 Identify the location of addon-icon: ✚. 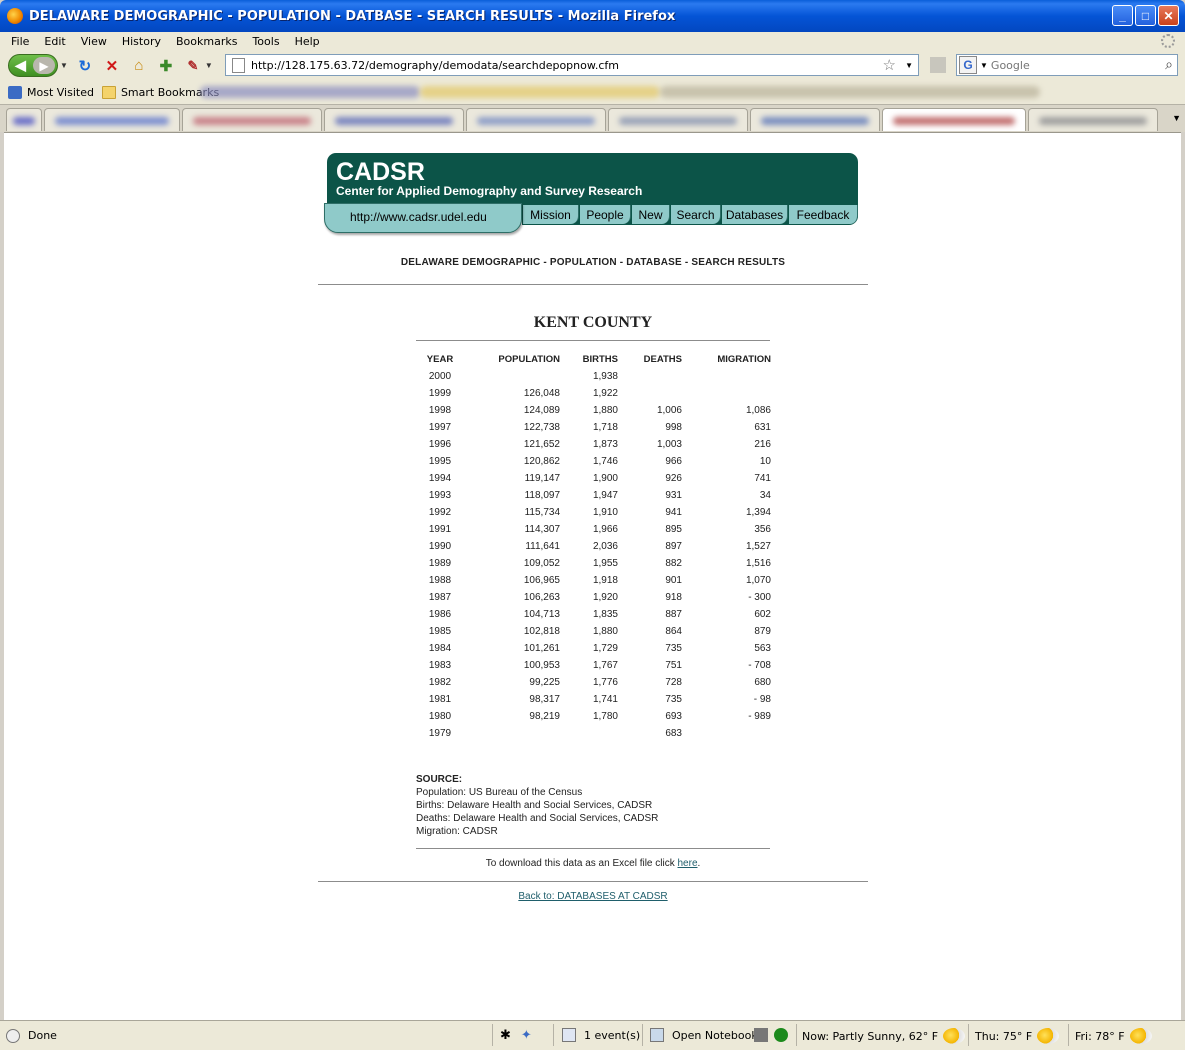
(166, 66).